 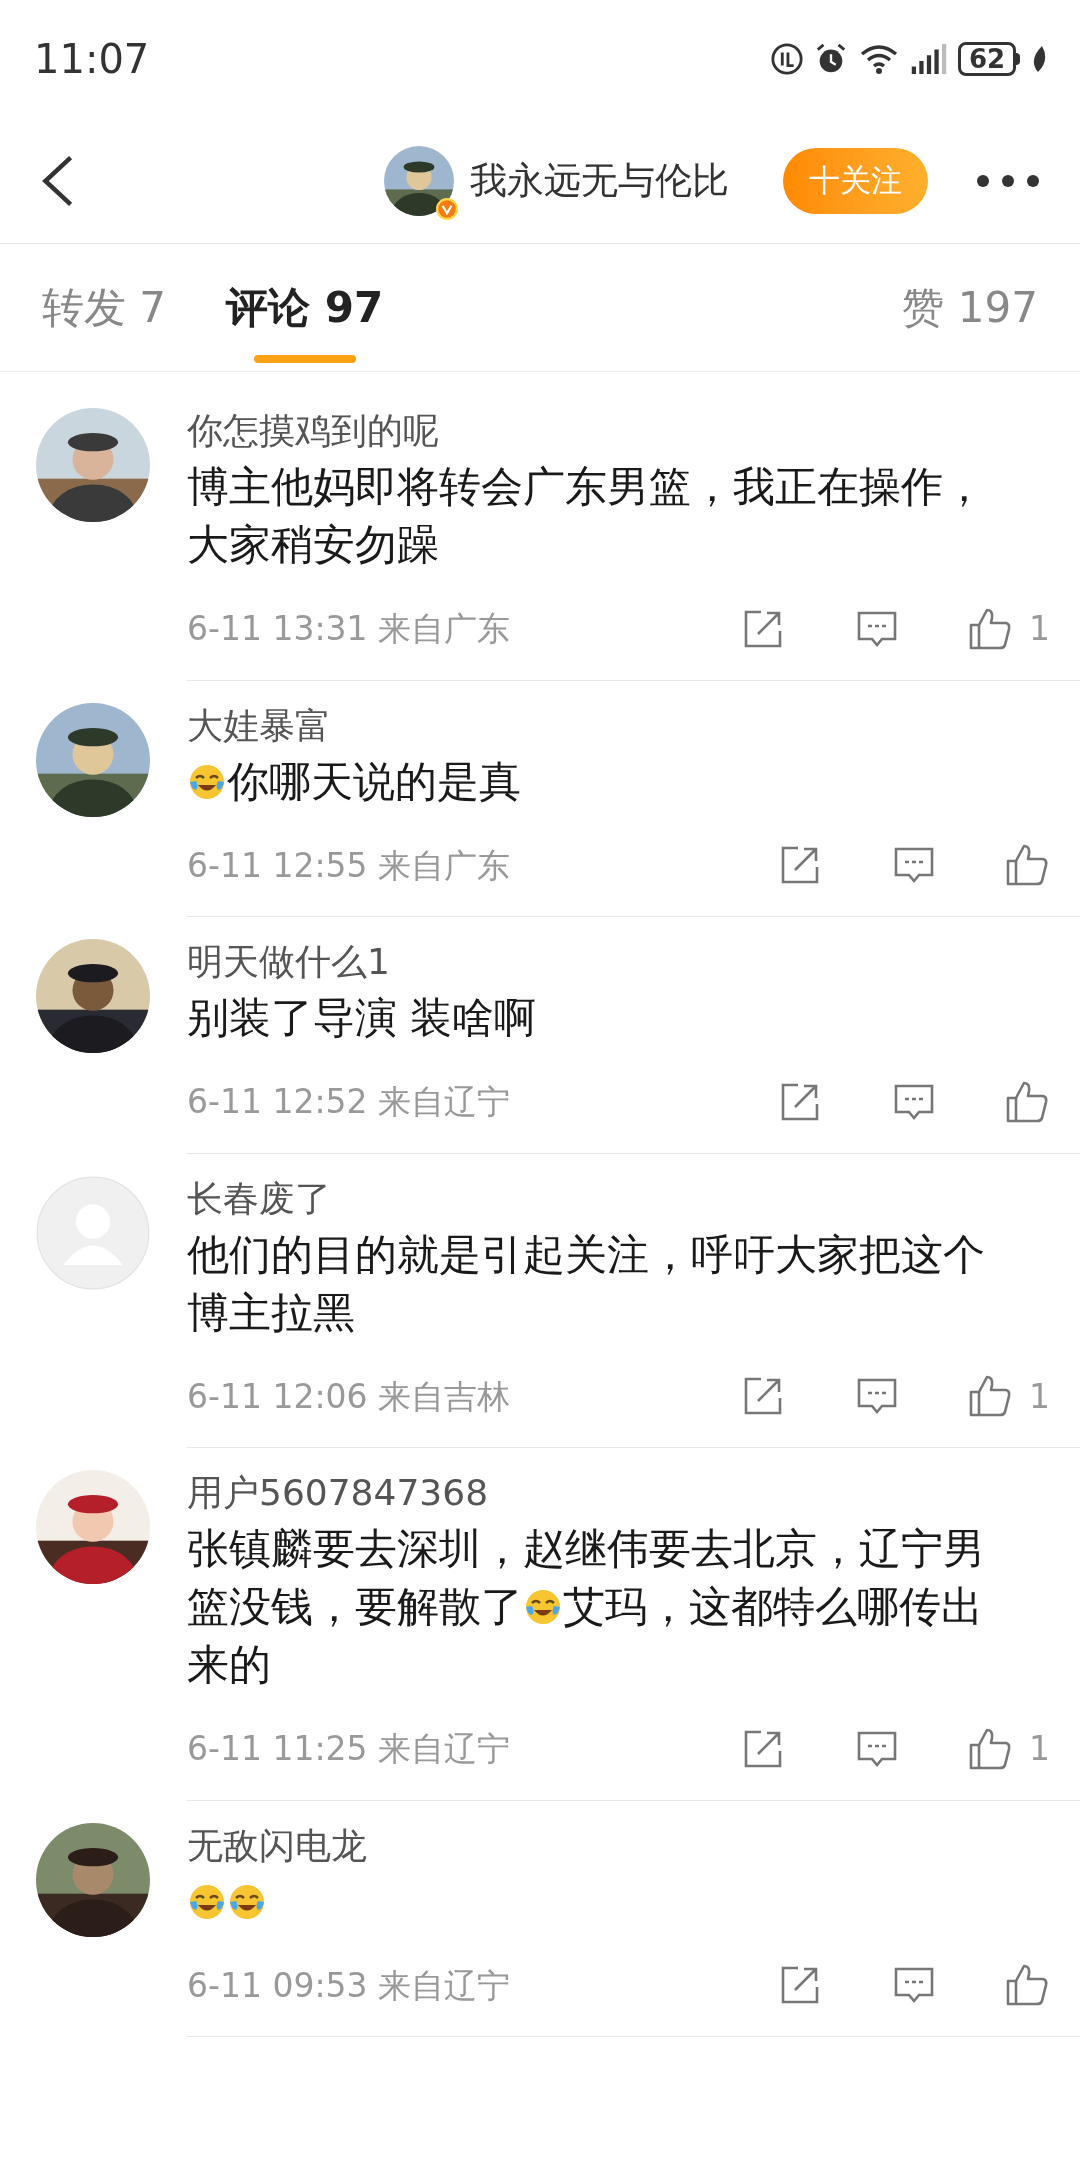 I want to click on commenter-name: 明天做什么1, so click(x=633, y=962).